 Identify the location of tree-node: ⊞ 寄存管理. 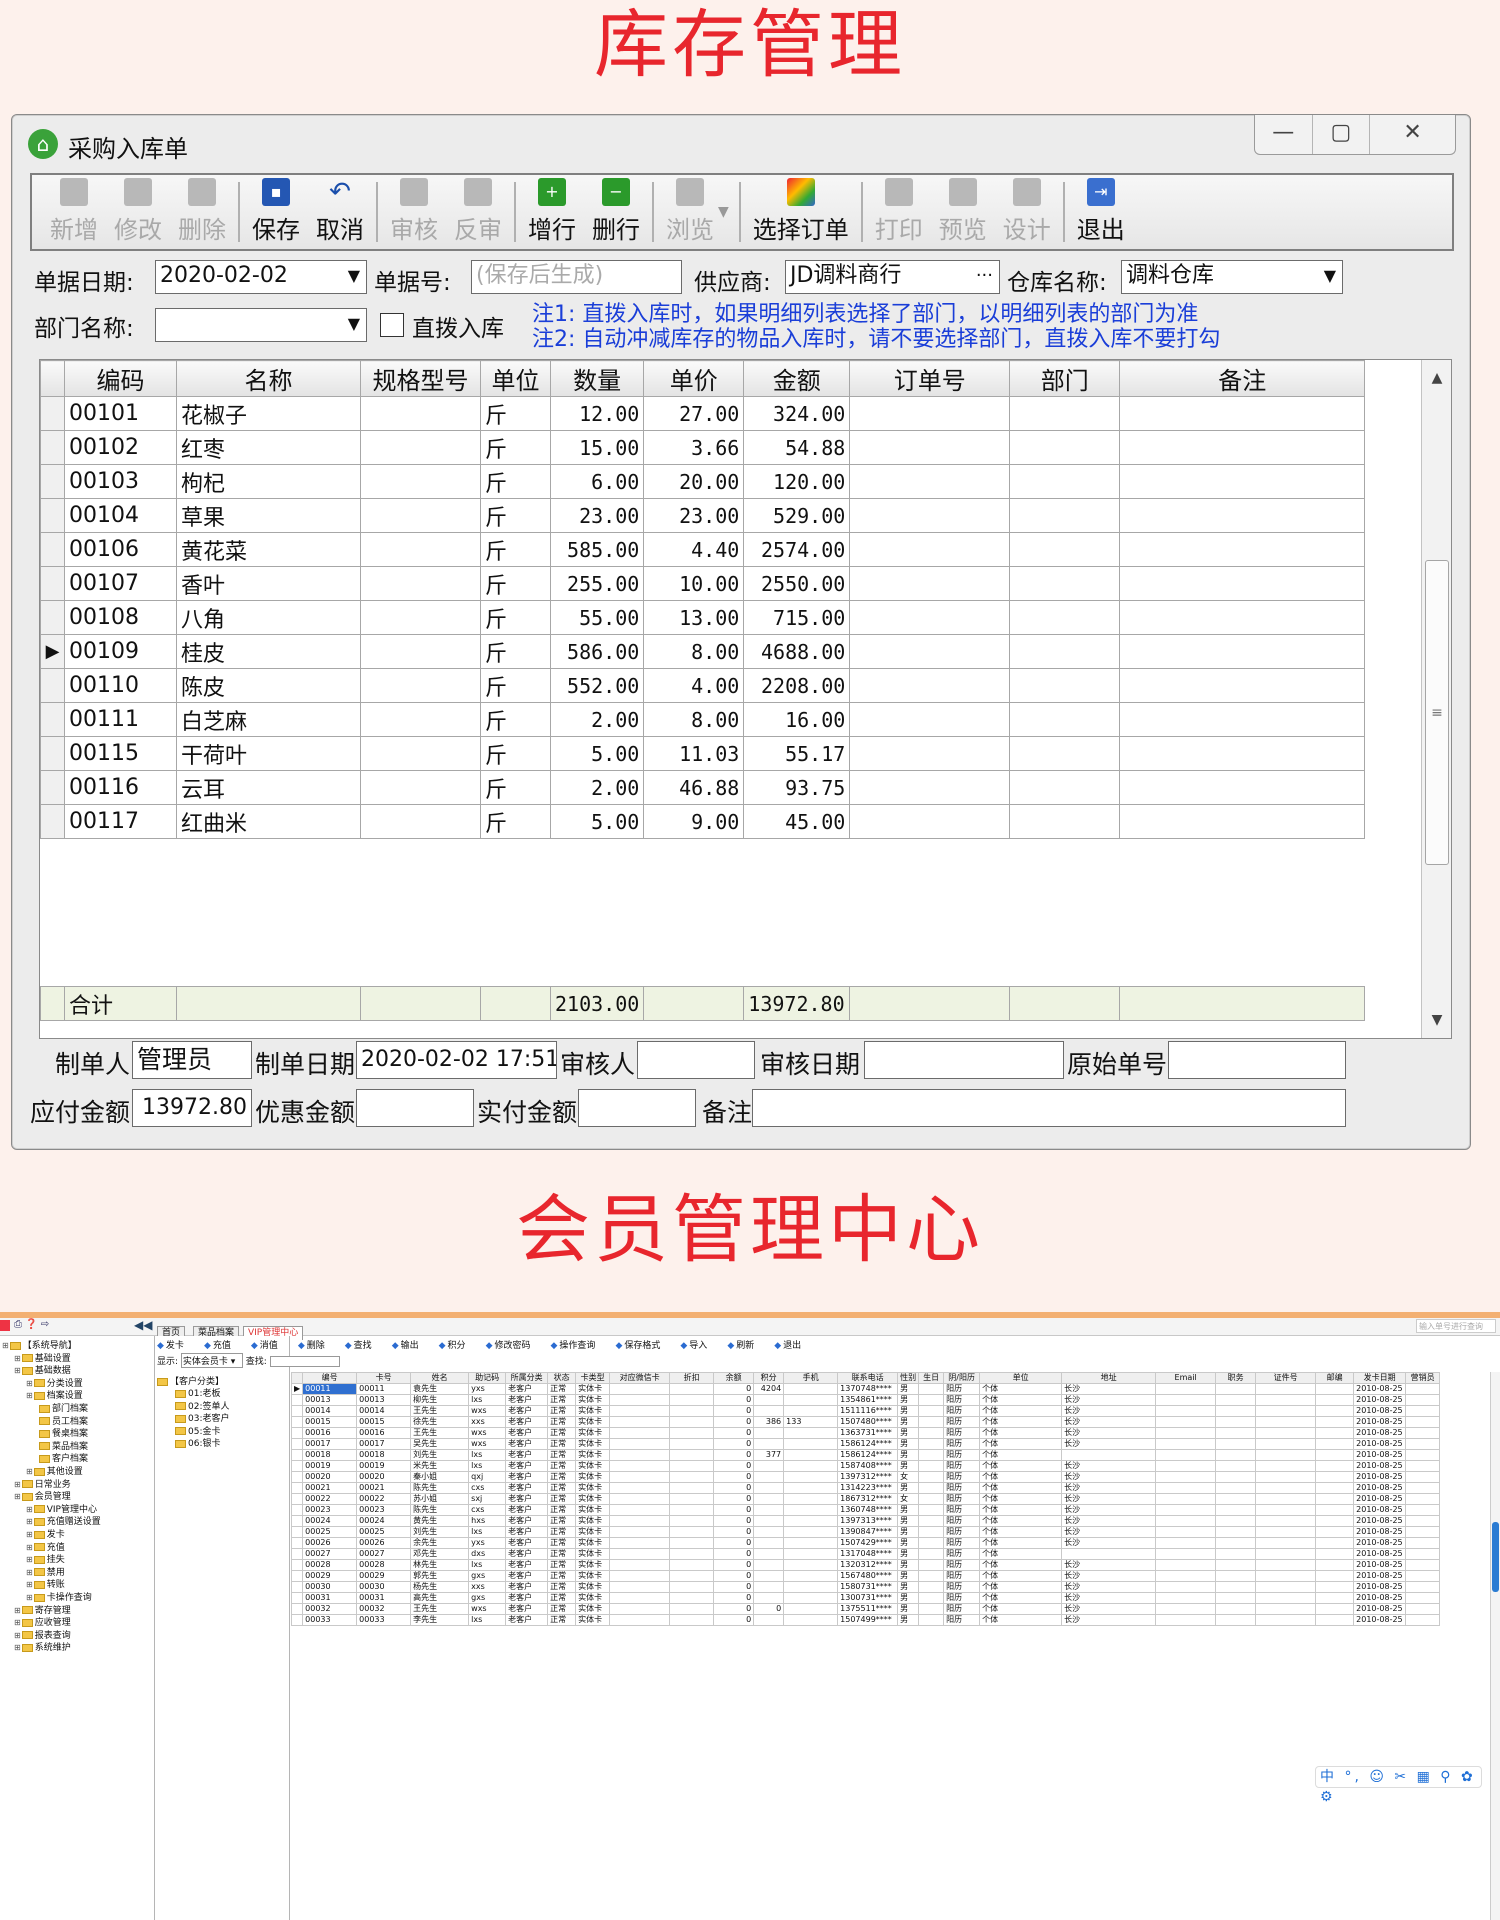
(42, 1611).